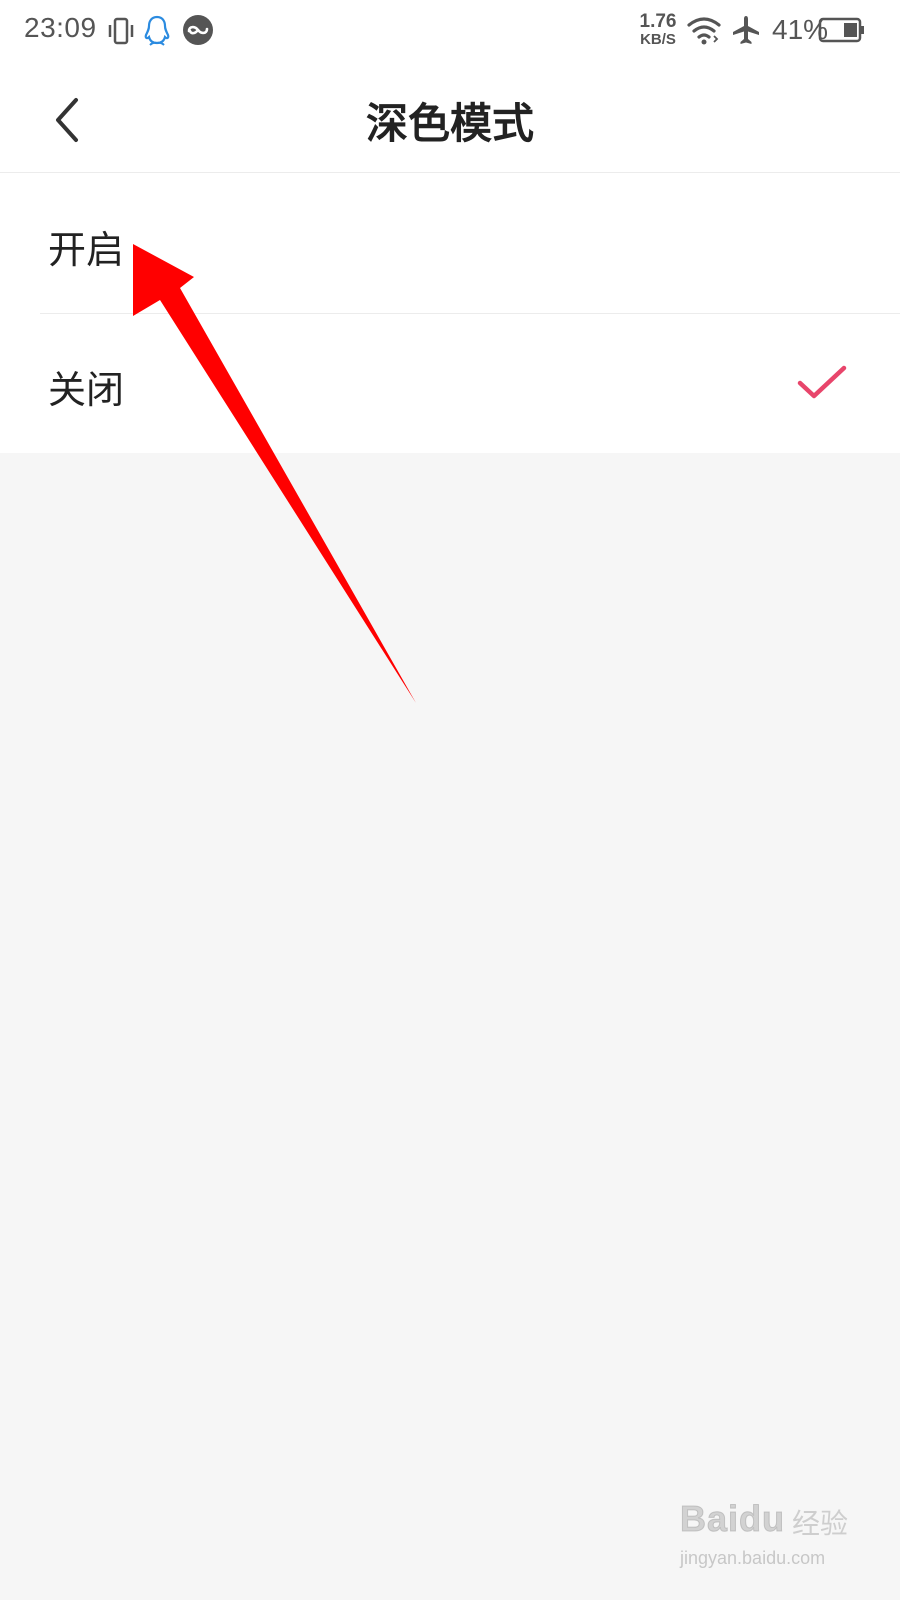 The image size is (900, 1600). I want to click on battery-icon, so click(841, 30).